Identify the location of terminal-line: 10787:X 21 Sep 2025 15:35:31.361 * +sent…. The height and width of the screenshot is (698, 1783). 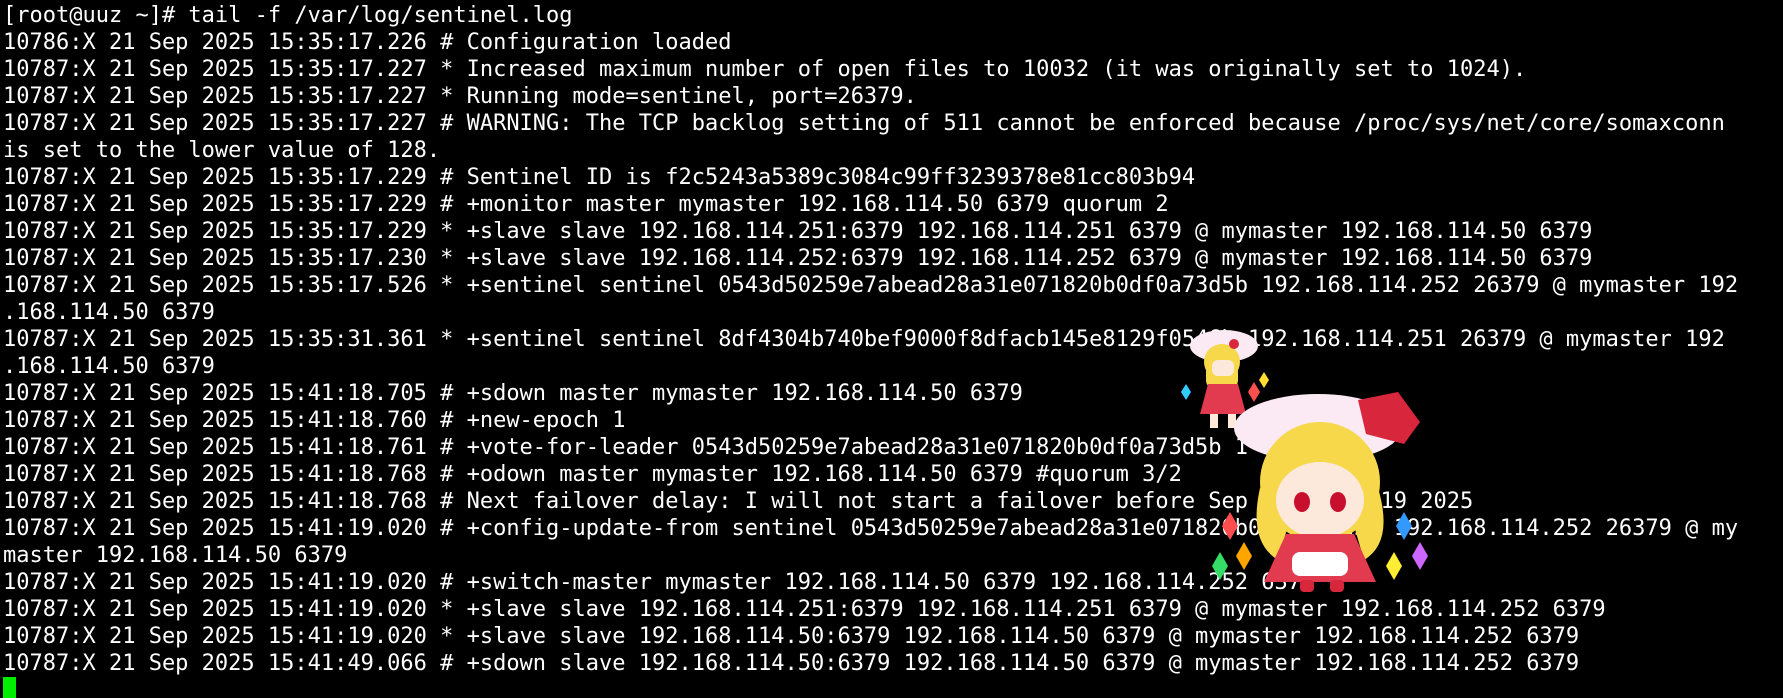
(864, 339).